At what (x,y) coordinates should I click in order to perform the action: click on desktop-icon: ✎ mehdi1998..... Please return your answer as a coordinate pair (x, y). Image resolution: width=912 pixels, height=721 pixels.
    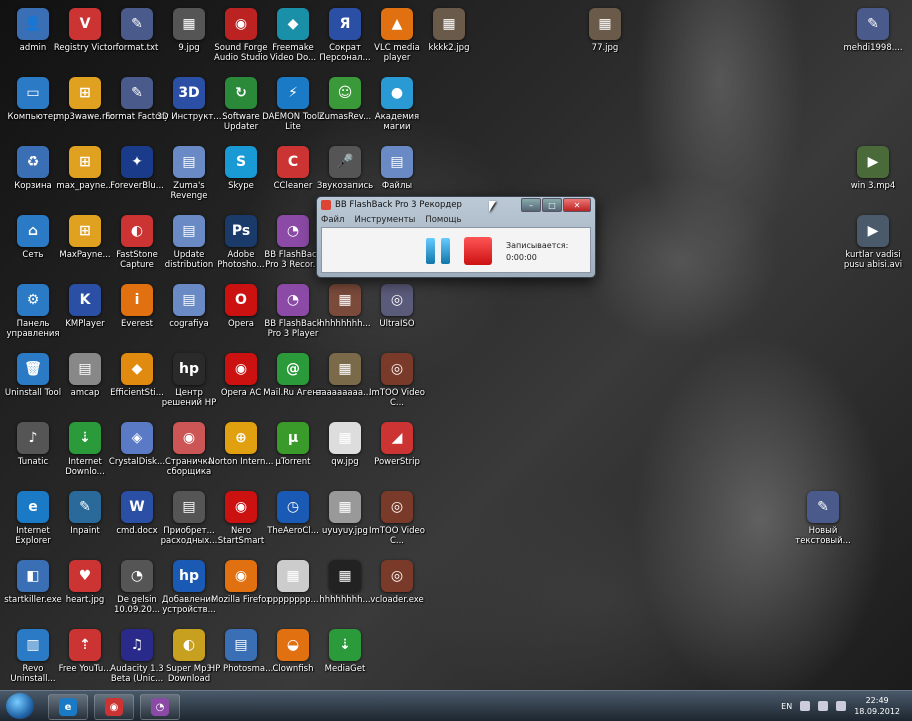
    Looking at the image, I should click on (873, 37).